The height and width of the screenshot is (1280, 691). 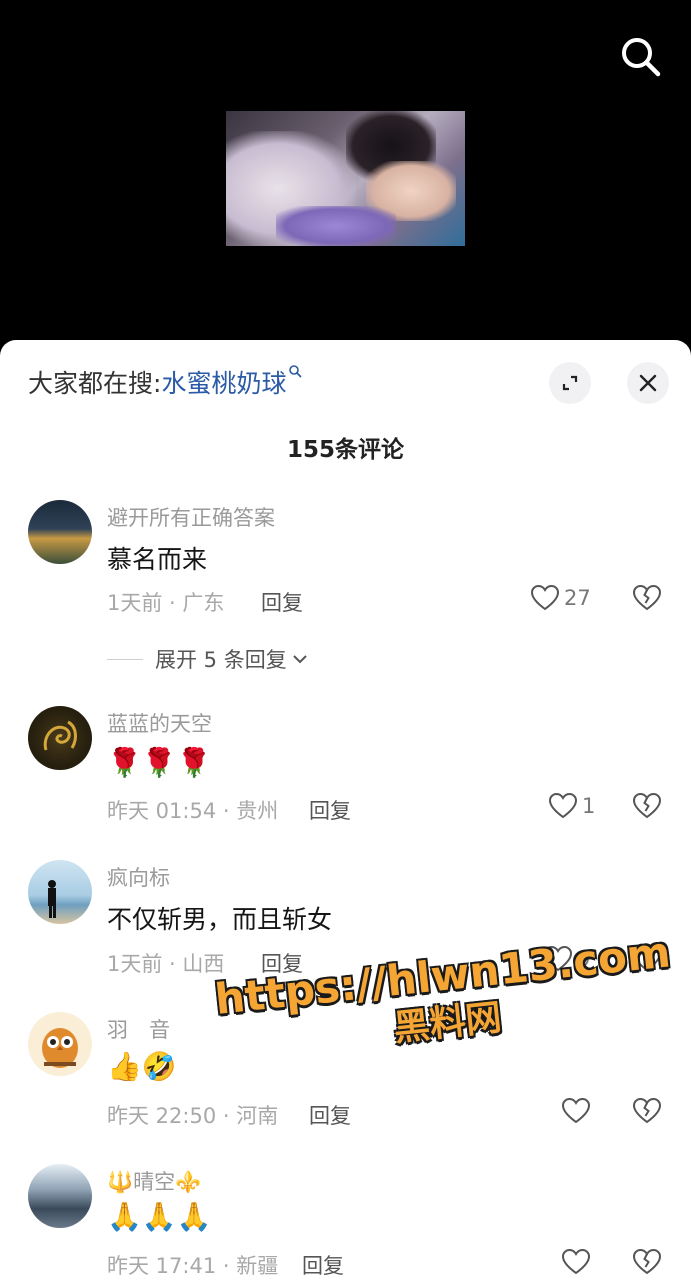 What do you see at coordinates (345, 178) in the screenshot?
I see `video-thumbnail` at bounding box center [345, 178].